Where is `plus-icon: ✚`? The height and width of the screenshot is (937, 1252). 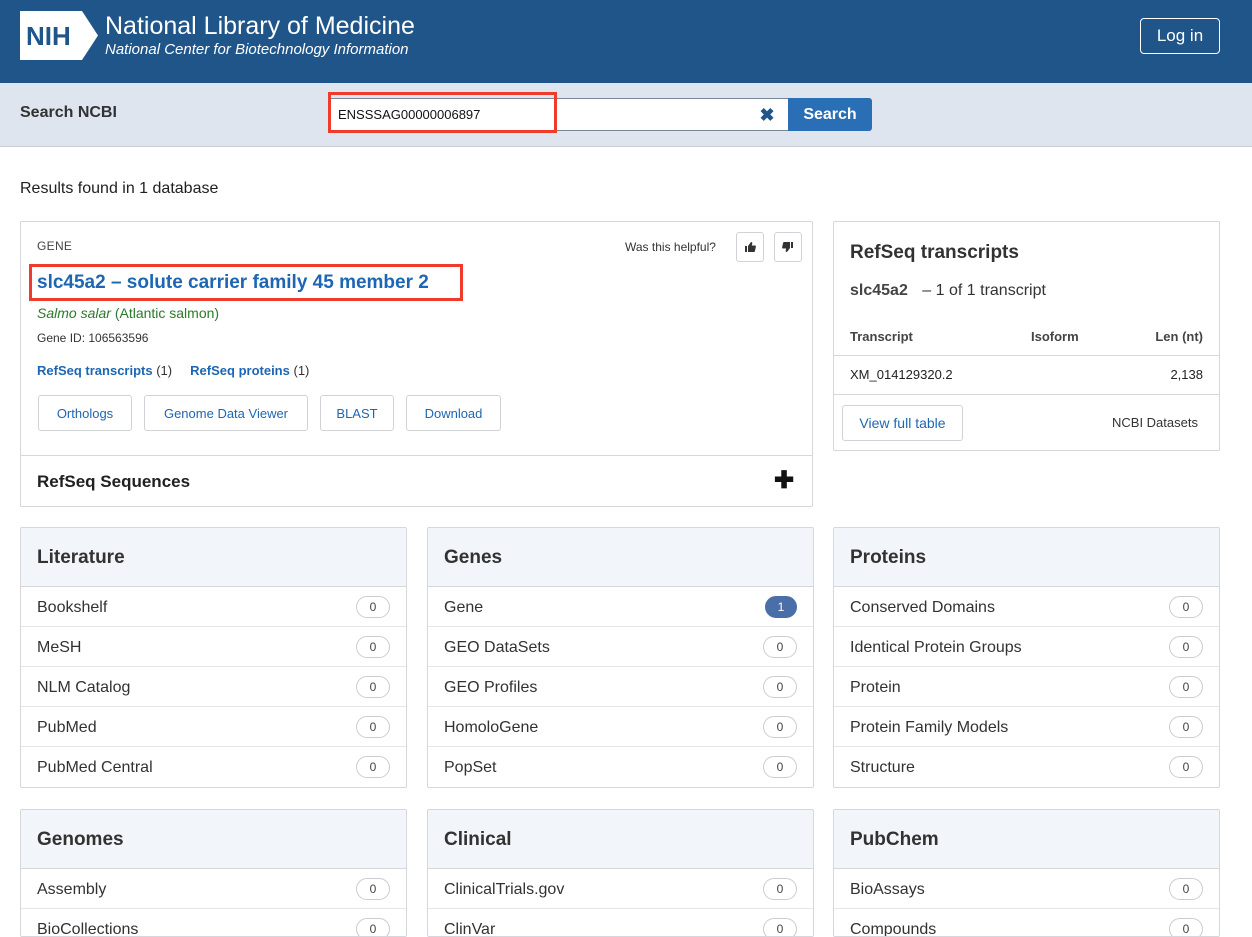 plus-icon: ✚ is located at coordinates (784, 481).